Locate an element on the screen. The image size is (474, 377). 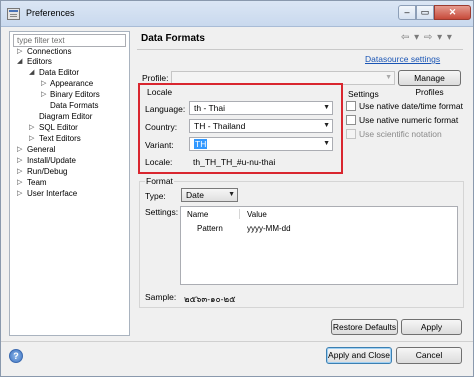
native-numeric-checkbox is located at coordinates (351, 120).